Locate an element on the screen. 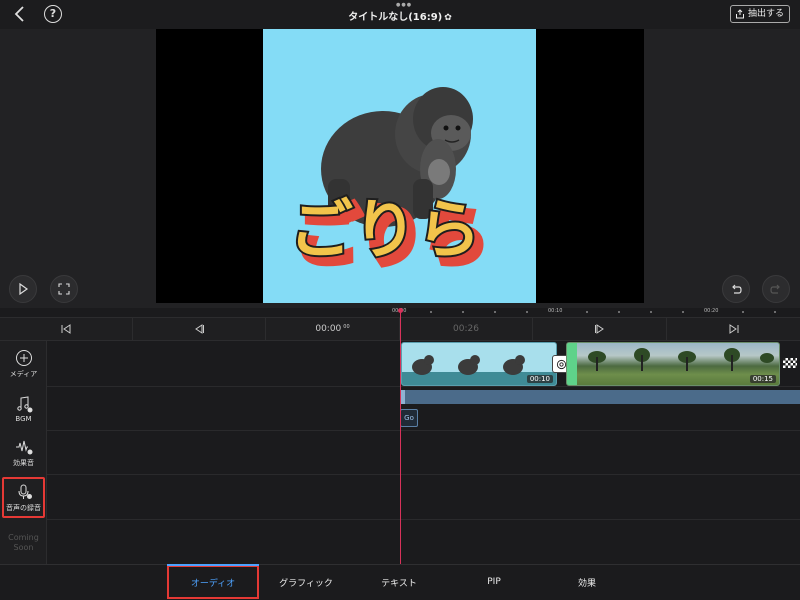  media-clip-field: 00:15 is located at coordinates (673, 364).